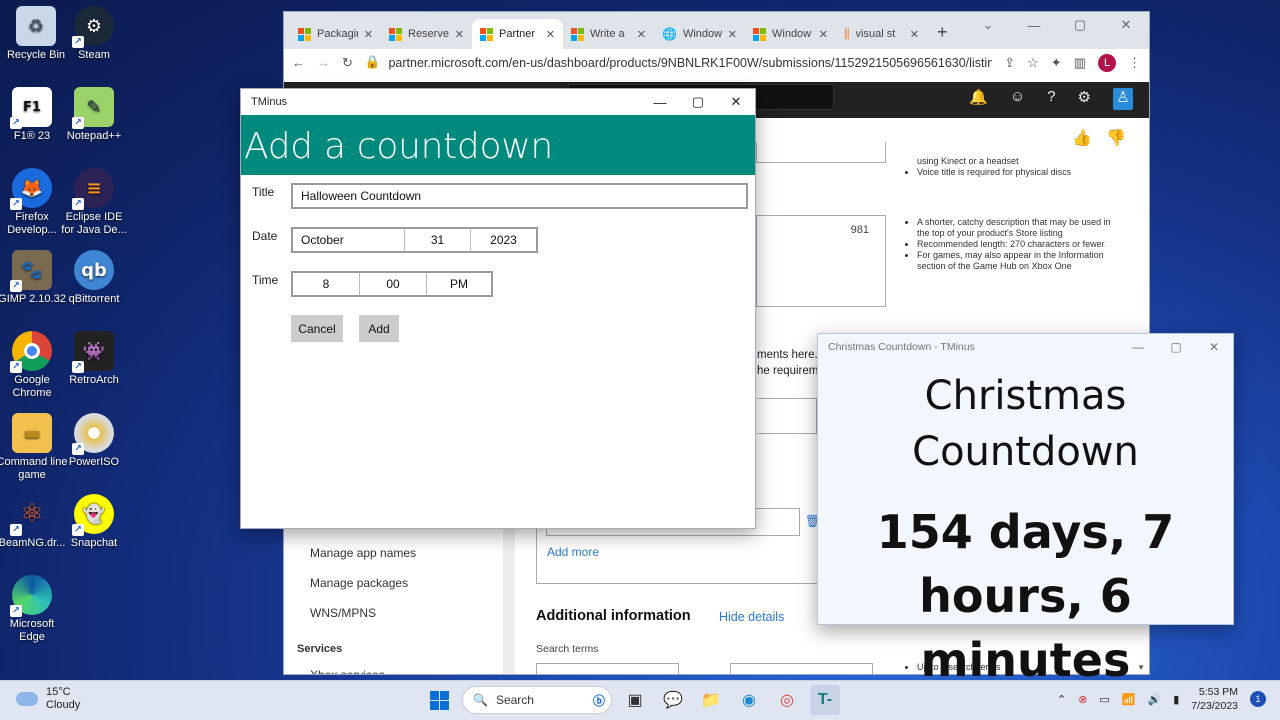  I want to click on bell-icon: 🔔, so click(978, 99).